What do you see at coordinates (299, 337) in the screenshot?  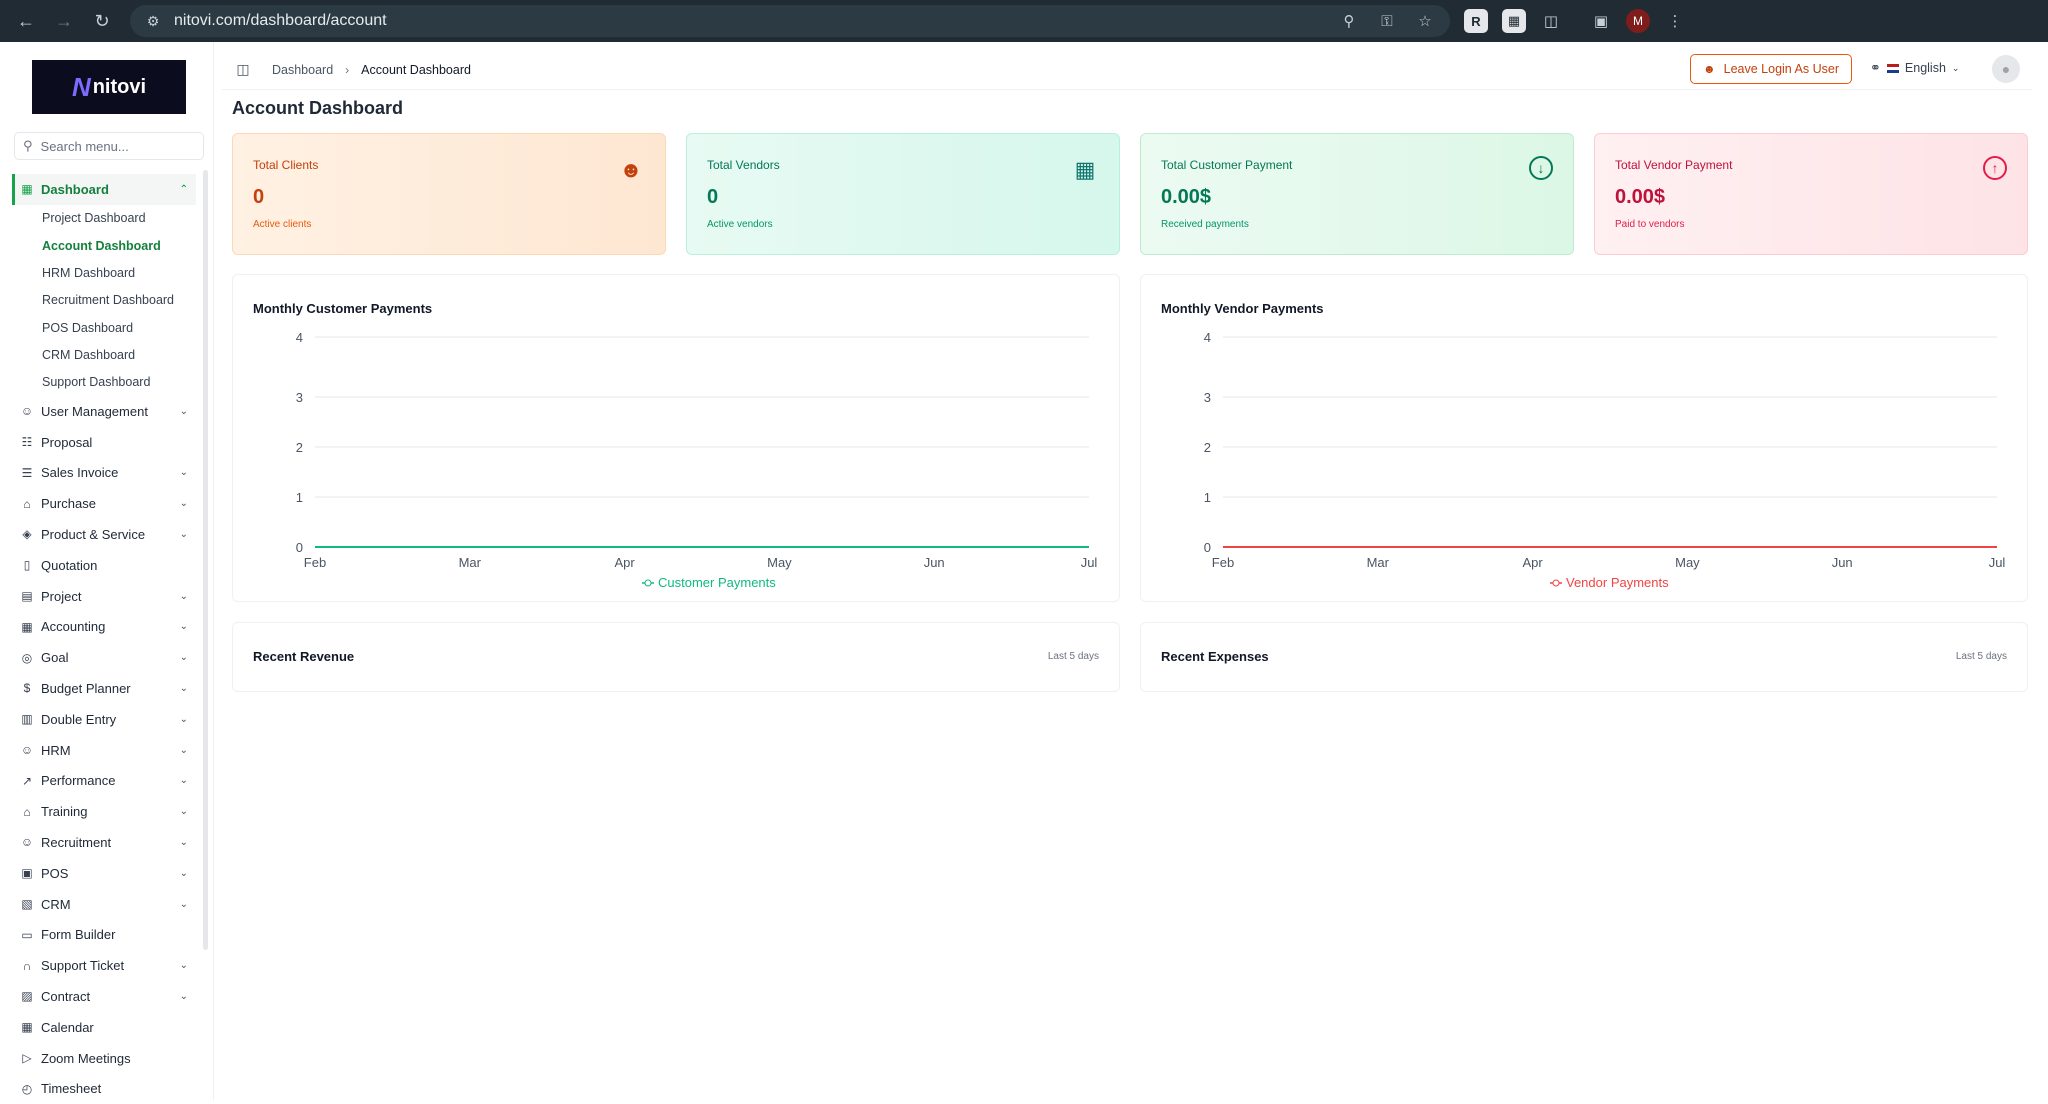 I see `y-tick-label: 4` at bounding box center [299, 337].